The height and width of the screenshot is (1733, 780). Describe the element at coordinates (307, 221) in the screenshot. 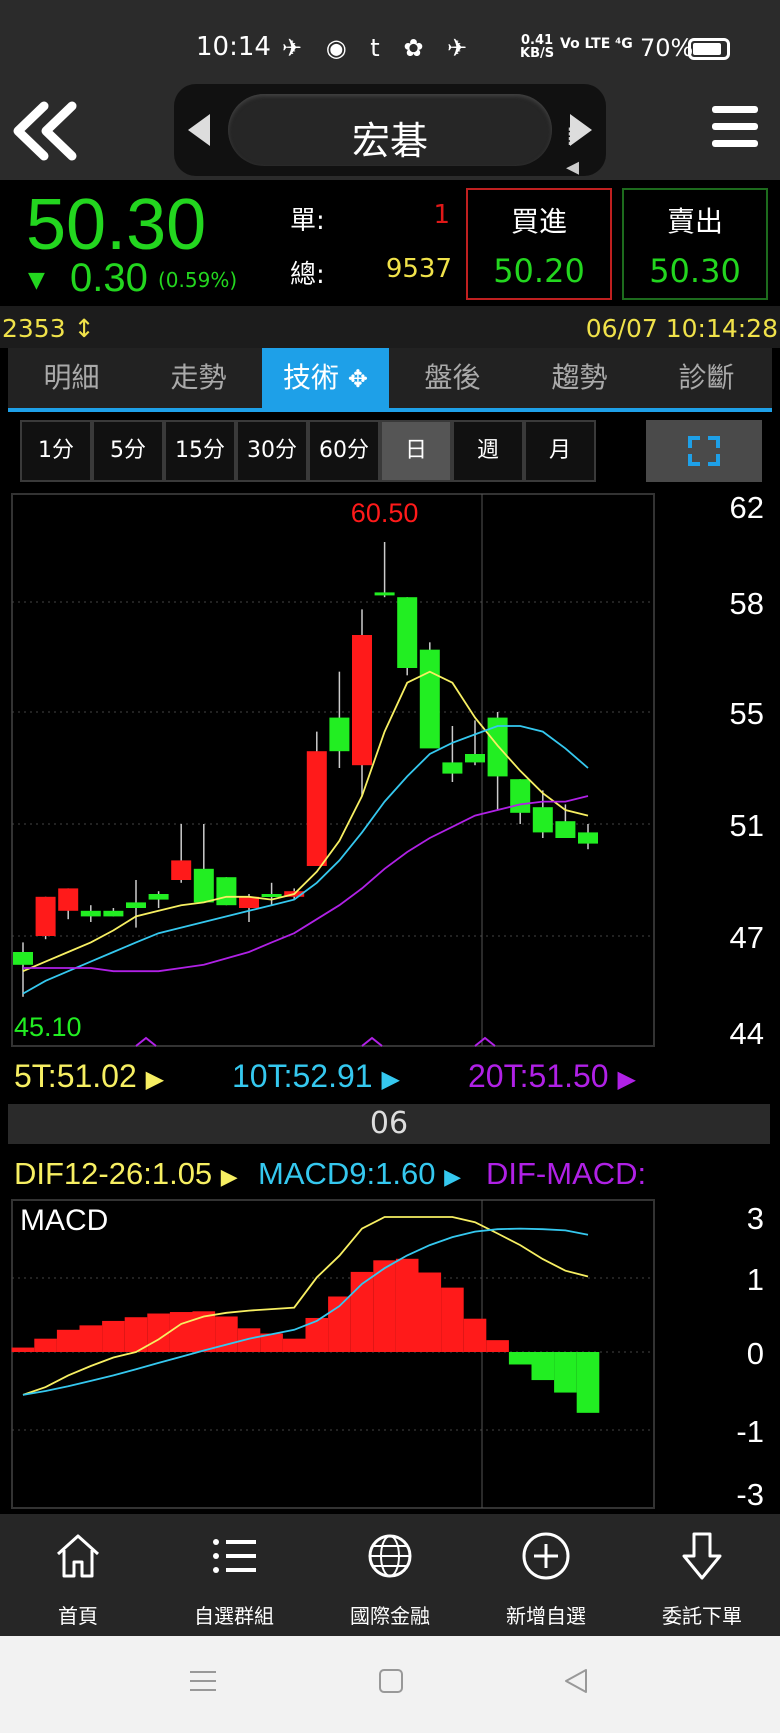

I see `single-volume-label: 單:` at that location.